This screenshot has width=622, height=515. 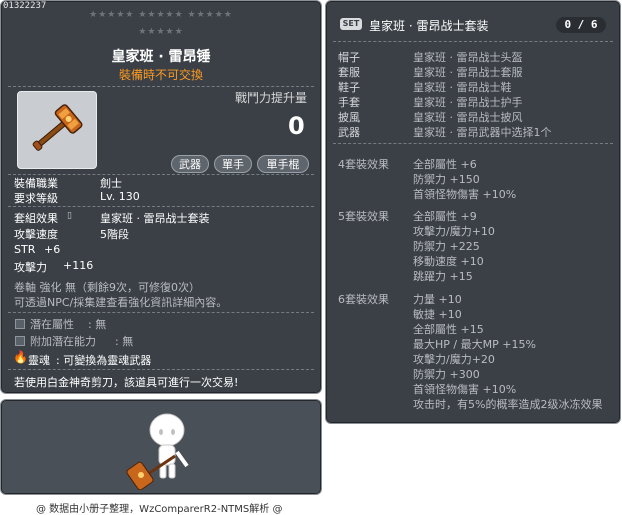 I want to click on str-value: +6, so click(x=52, y=249).